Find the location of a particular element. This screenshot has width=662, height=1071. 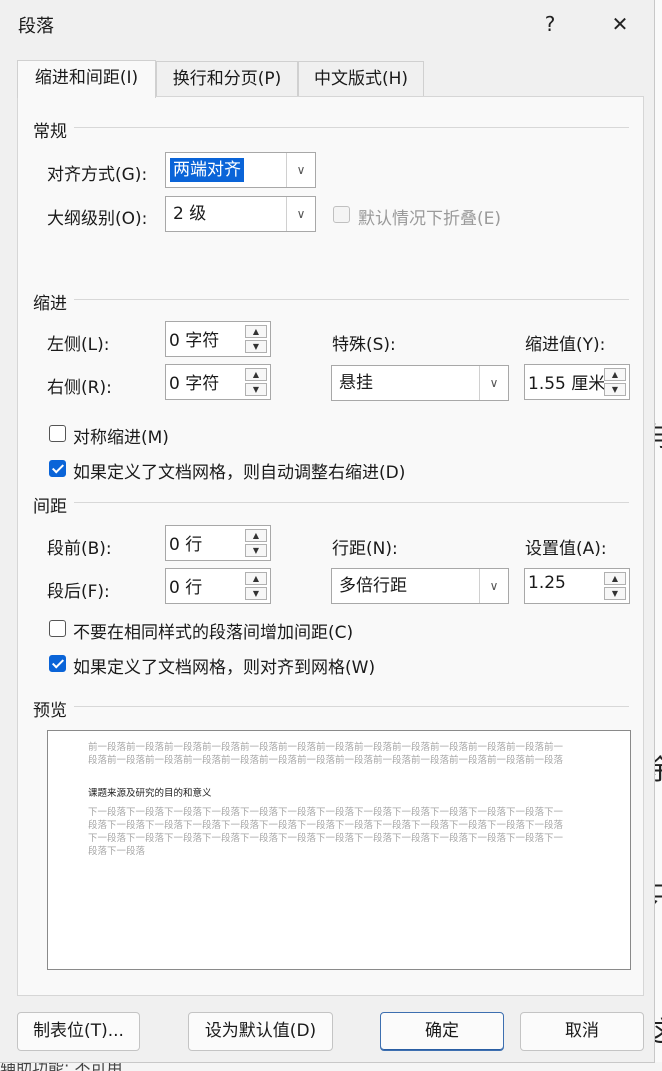

line-spacing-select: 多倍行距 ∨ is located at coordinates (420, 586).